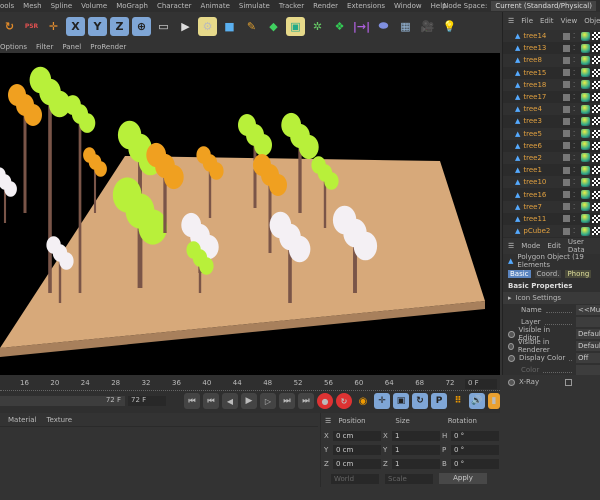  Describe the element at coordinates (551, 133) in the screenshot. I see `object-row: ▲ tree5 ⁚` at that location.